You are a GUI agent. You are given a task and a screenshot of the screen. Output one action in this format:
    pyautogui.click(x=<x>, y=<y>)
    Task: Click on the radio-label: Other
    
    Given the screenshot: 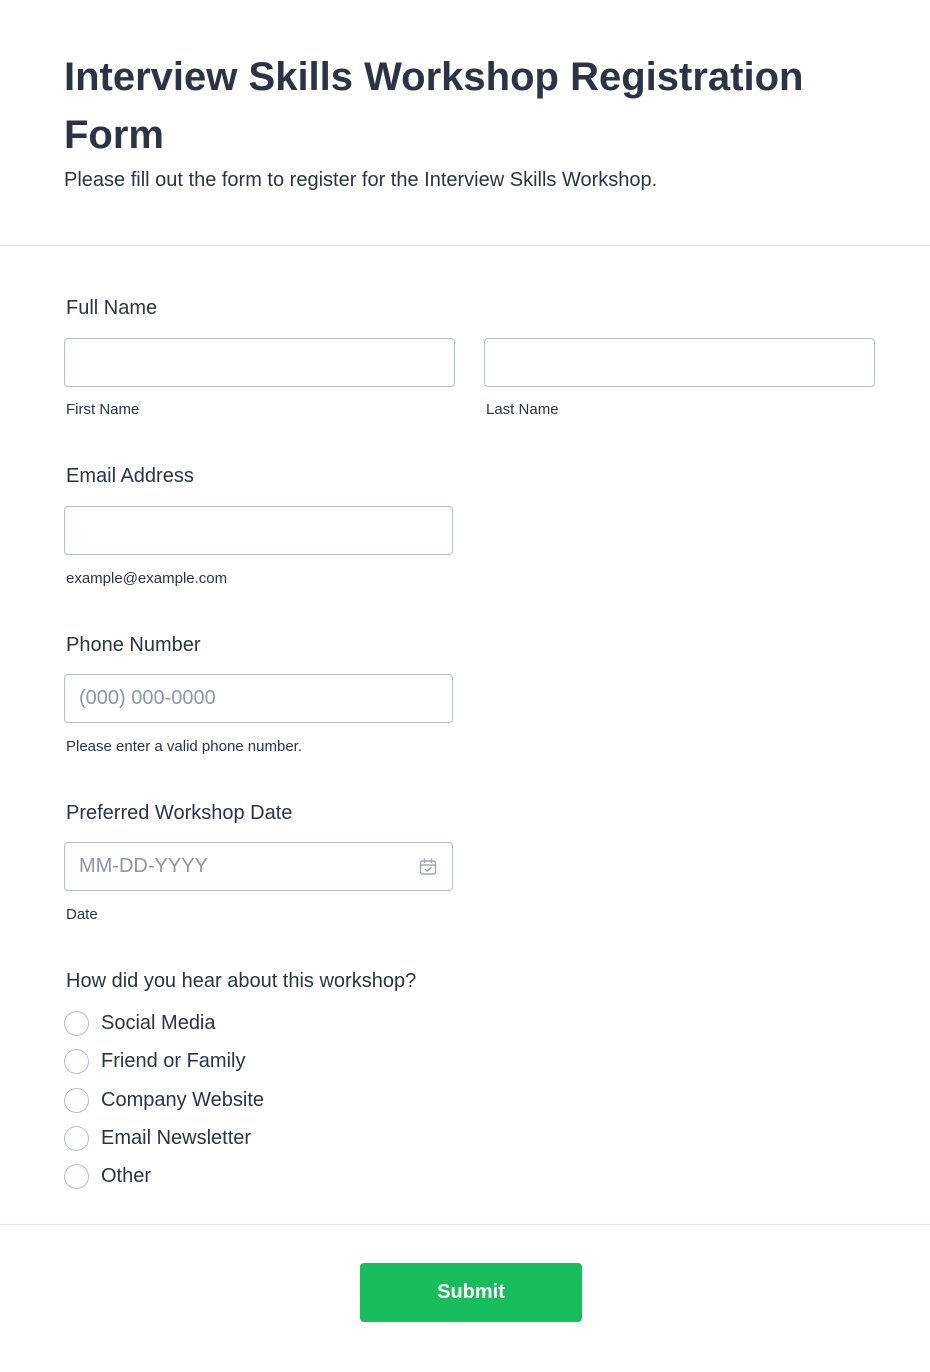 What is the action you would take?
    pyautogui.click(x=126, y=1176)
    